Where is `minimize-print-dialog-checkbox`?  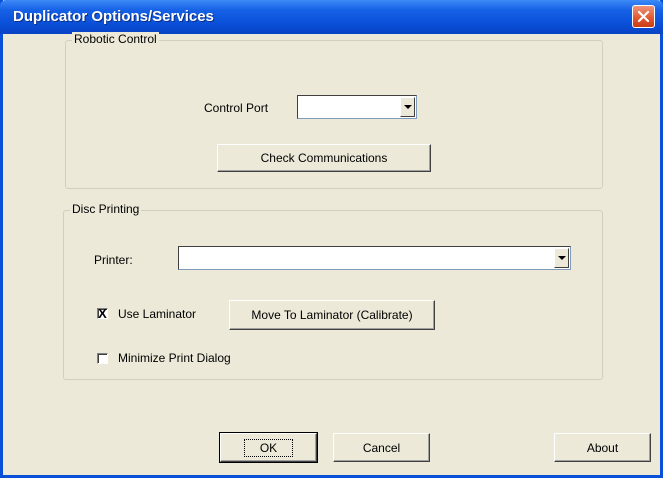
minimize-print-dialog-checkbox is located at coordinates (102, 358).